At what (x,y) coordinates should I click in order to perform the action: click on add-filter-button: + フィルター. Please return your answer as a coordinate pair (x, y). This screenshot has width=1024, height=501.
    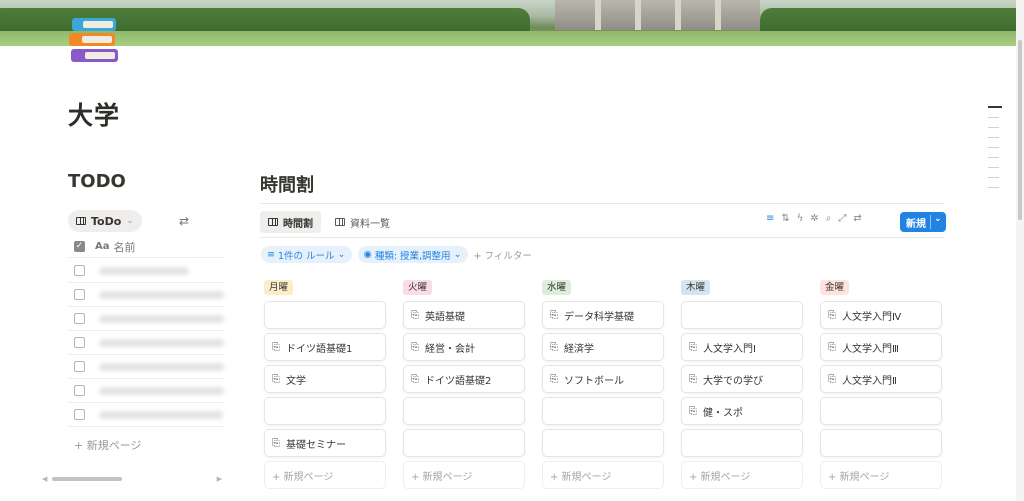
    Looking at the image, I should click on (503, 255).